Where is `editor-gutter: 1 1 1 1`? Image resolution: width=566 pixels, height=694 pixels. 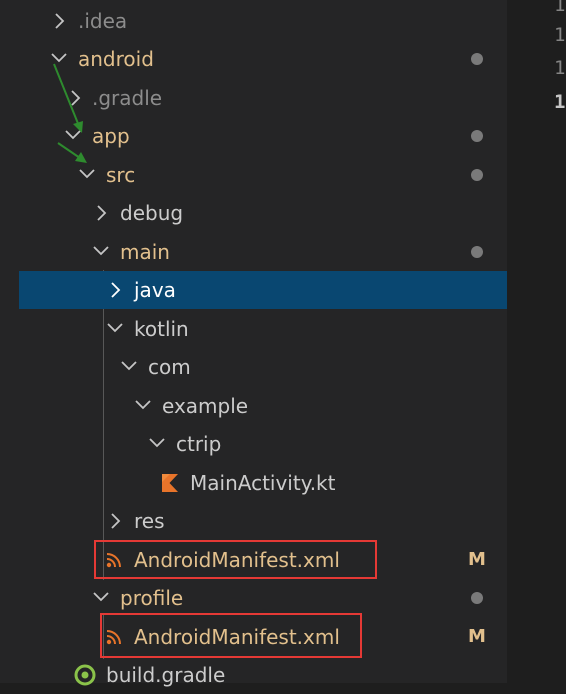
editor-gutter: 1 1 1 1 is located at coordinates (536, 341).